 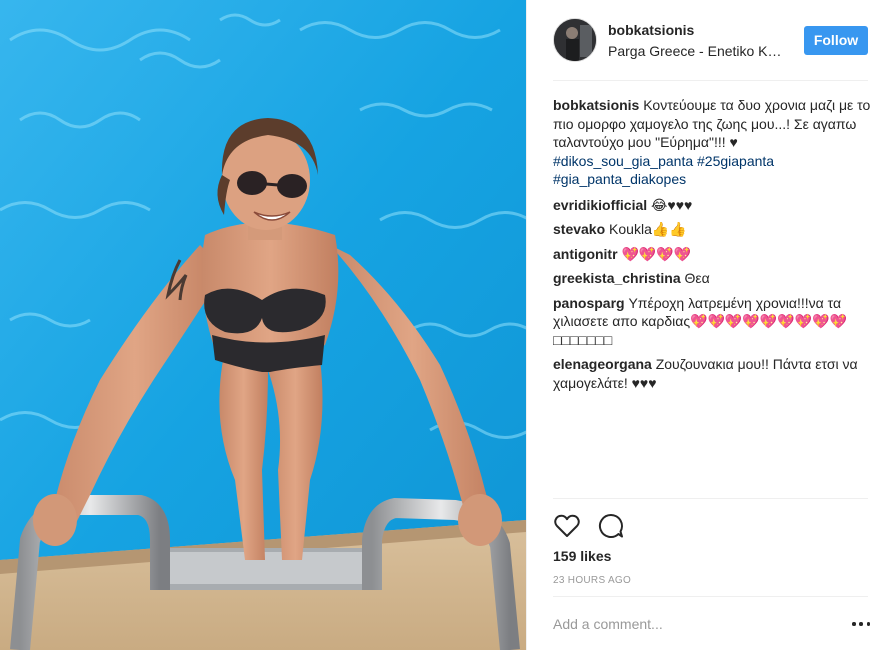 I want to click on more-options-button, so click(x=861, y=624).